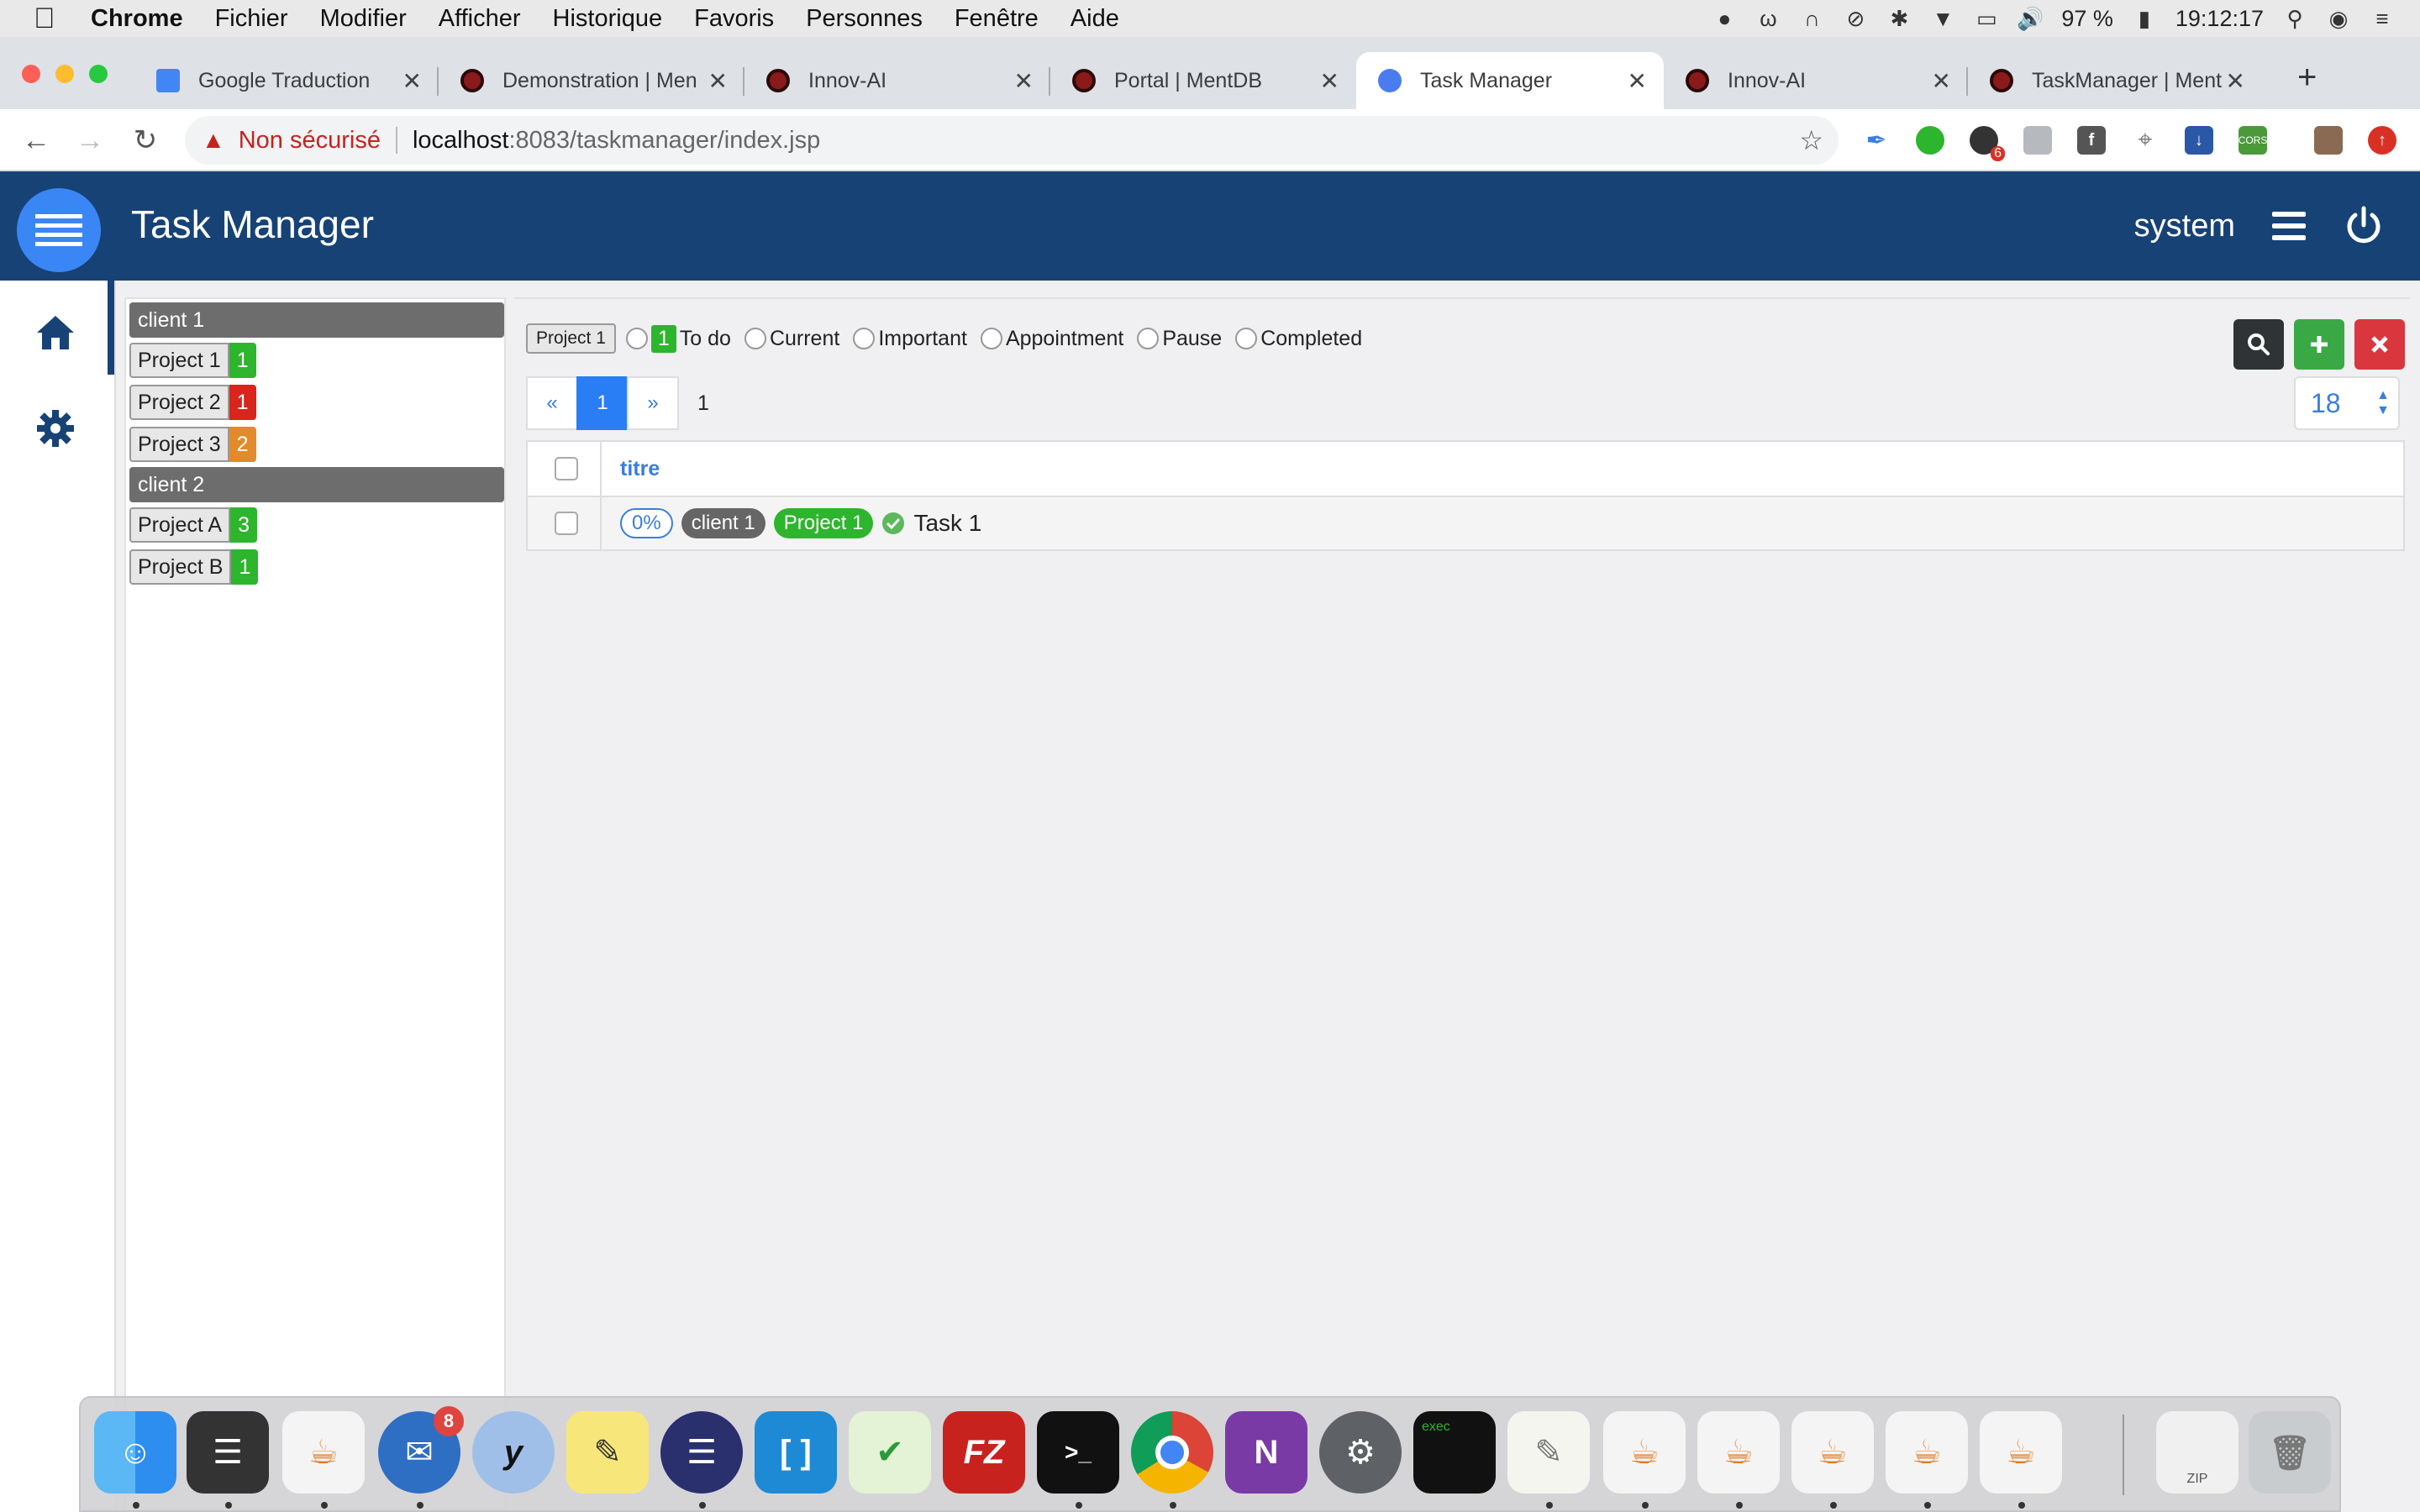  Describe the element at coordinates (251, 19) in the screenshot. I see `menu-fichier: Fichier` at that location.